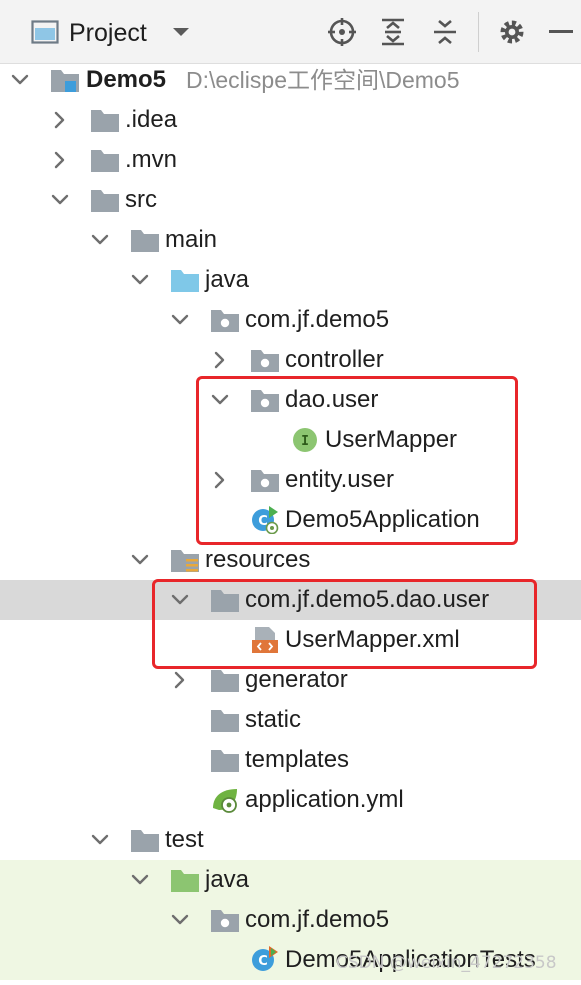 The width and height of the screenshot is (581, 985). I want to click on tree-row-static: static, so click(290, 720).